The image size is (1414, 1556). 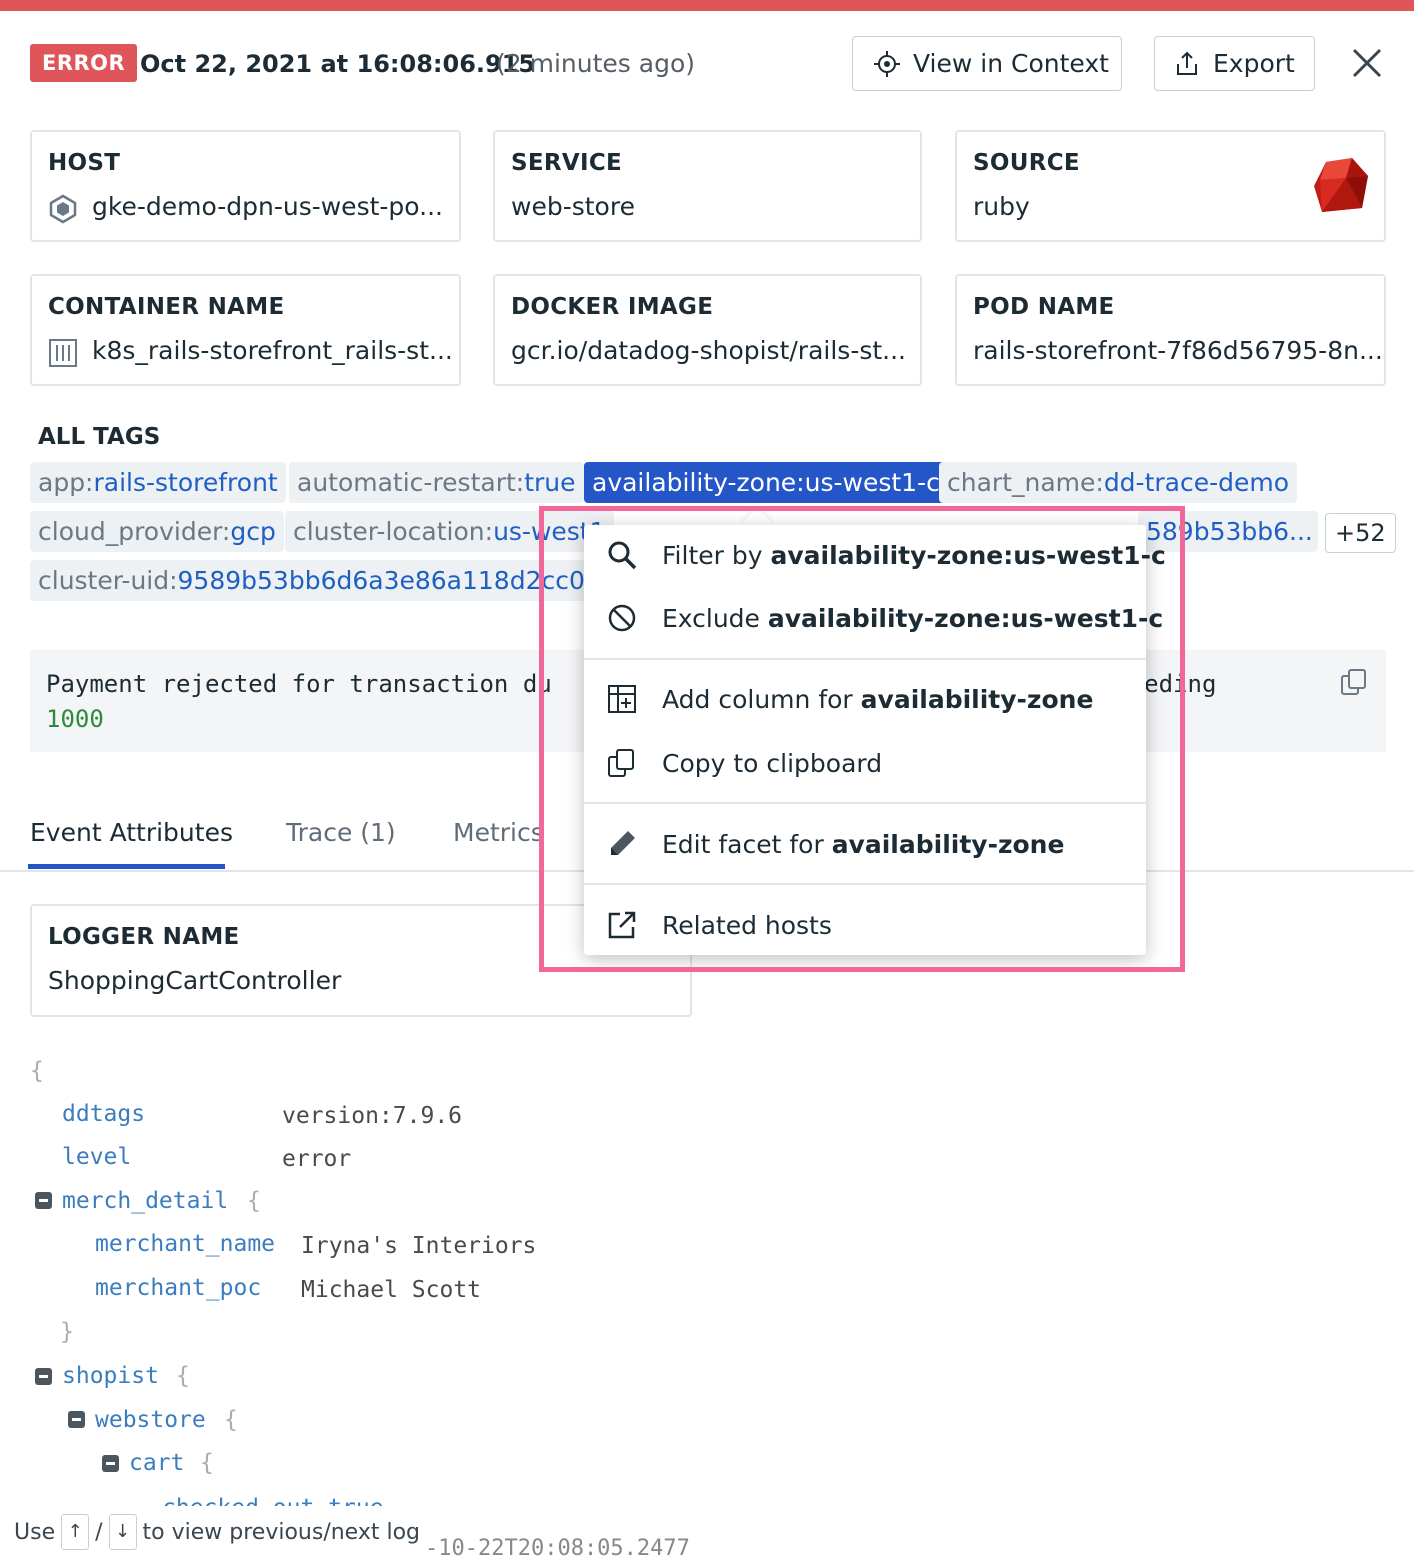 I want to click on tab-trace: Trace (1), so click(x=341, y=832).